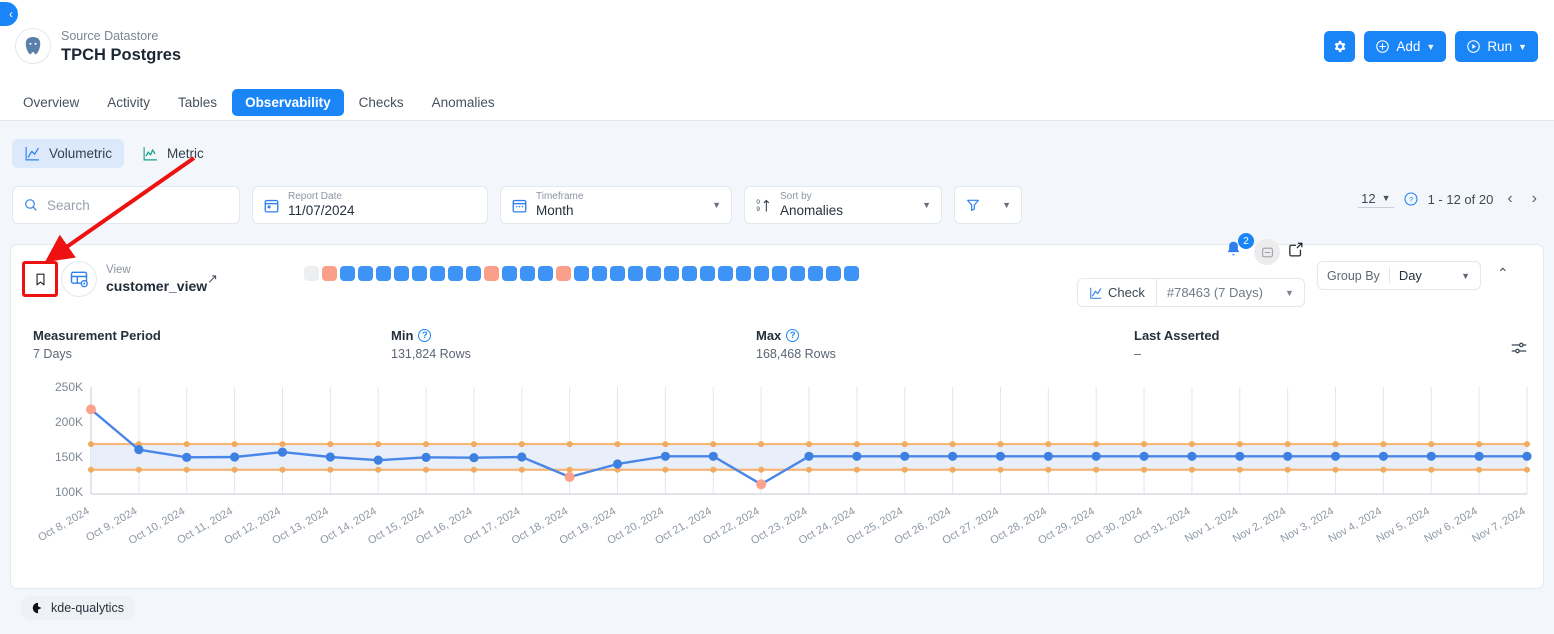 The image size is (1554, 634). Describe the element at coordinates (68, 205) in the screenshot. I see `search-placeholder: Search` at that location.